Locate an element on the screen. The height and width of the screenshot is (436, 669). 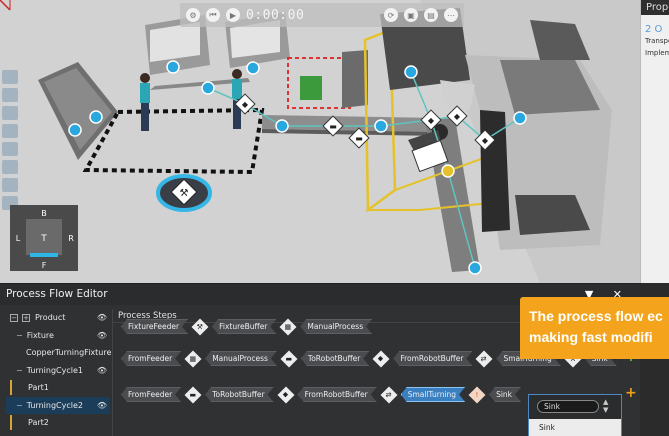
sink-option: Sink is located at coordinates (575, 427).